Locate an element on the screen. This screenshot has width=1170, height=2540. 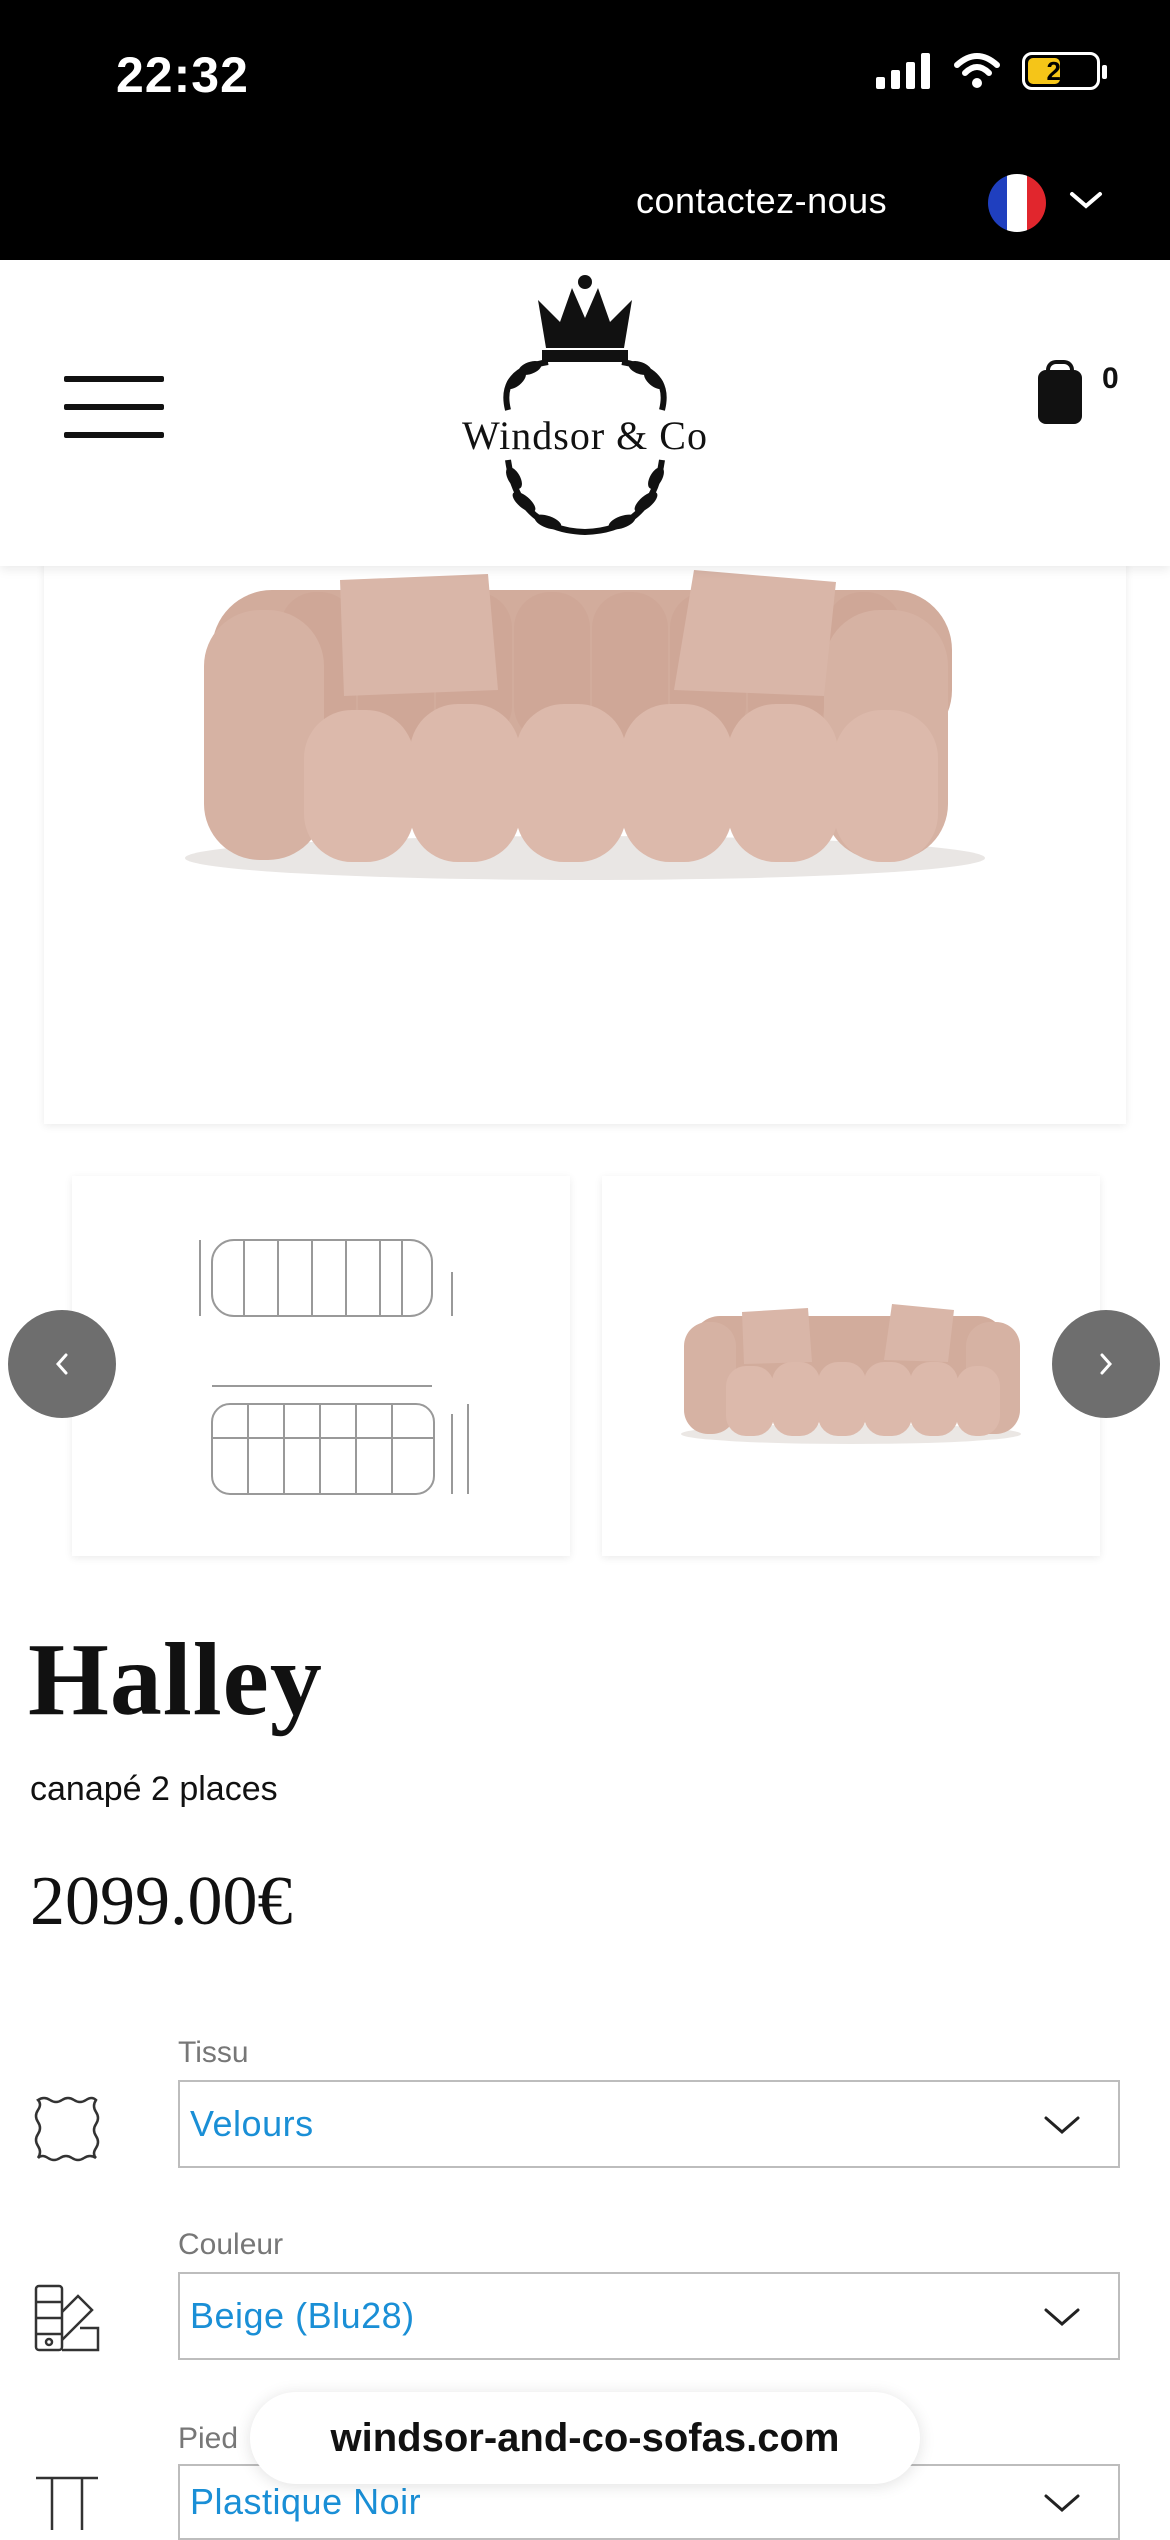
contact-link: contactez-nous is located at coordinates (761, 201).